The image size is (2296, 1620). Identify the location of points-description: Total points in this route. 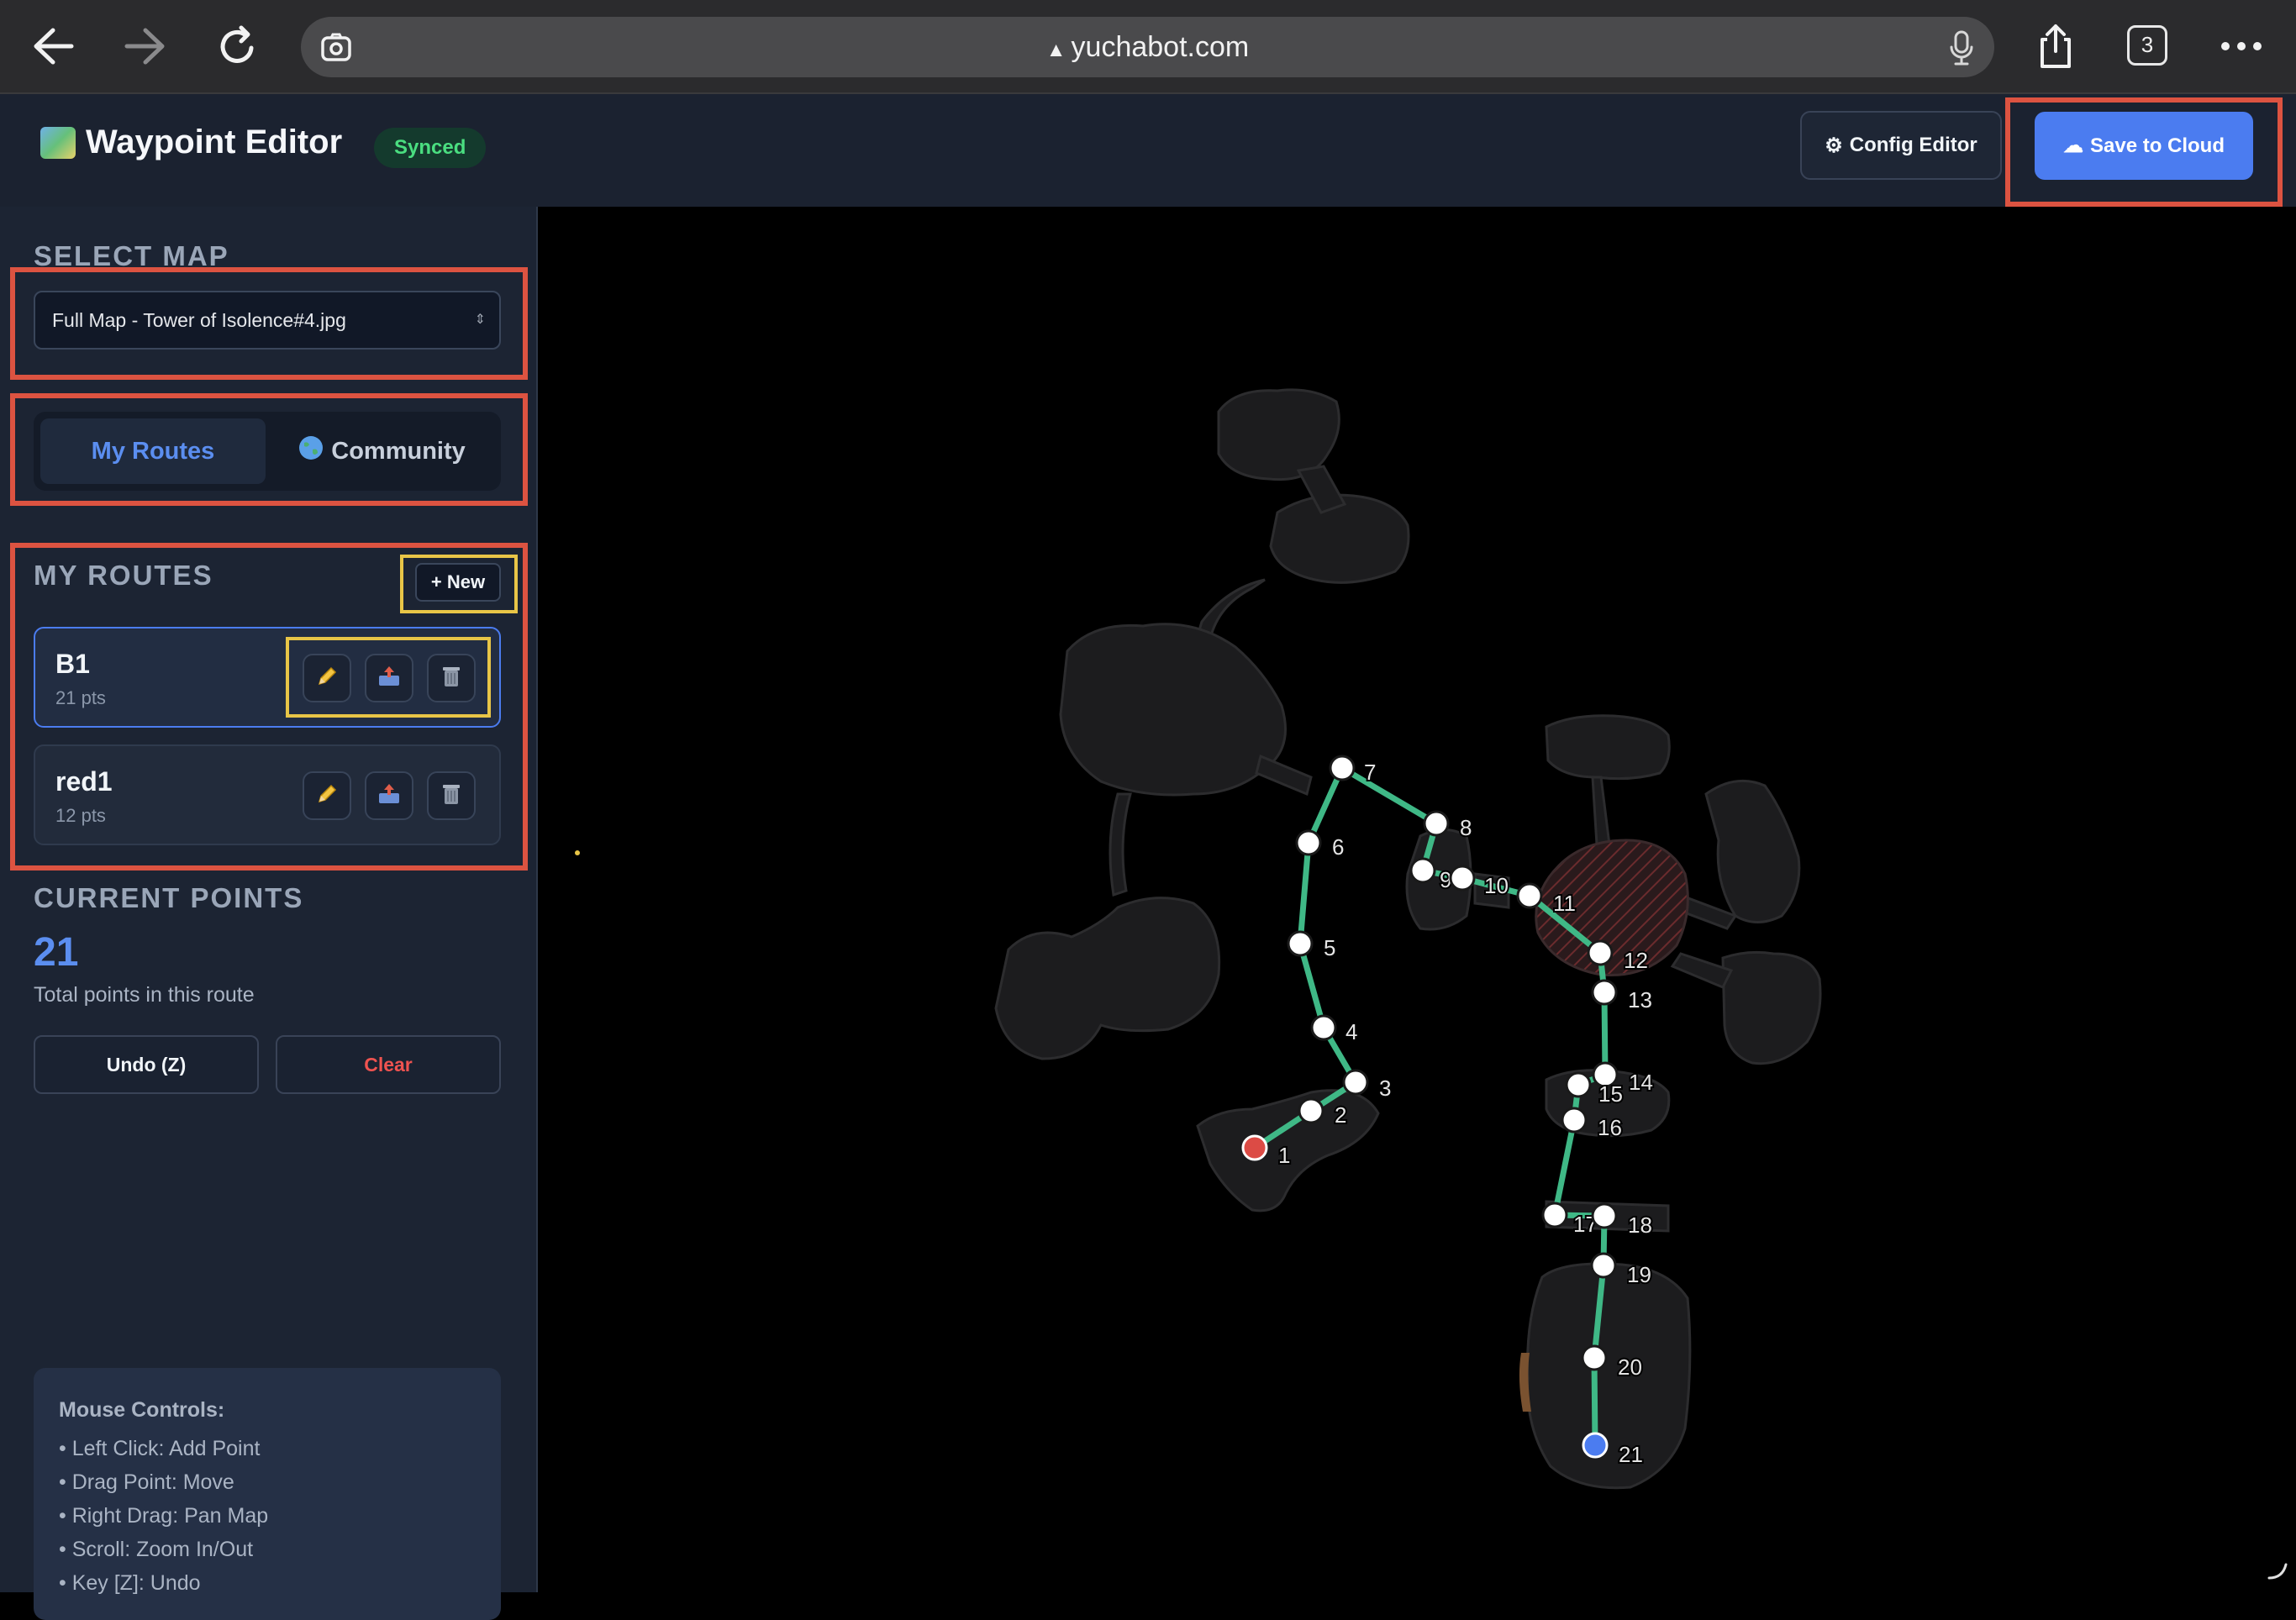
(144, 995).